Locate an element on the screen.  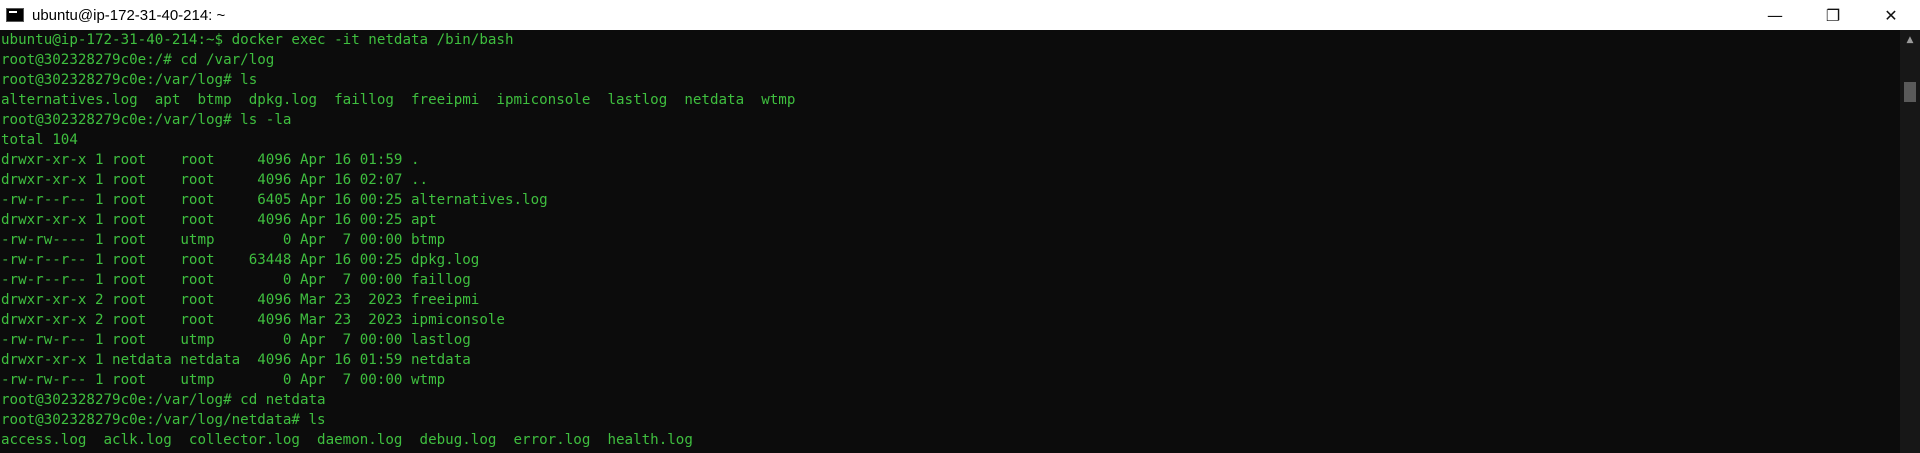
window-title: ubuntu@ip-172-31-40-214: ~ is located at coordinates (129, 15).